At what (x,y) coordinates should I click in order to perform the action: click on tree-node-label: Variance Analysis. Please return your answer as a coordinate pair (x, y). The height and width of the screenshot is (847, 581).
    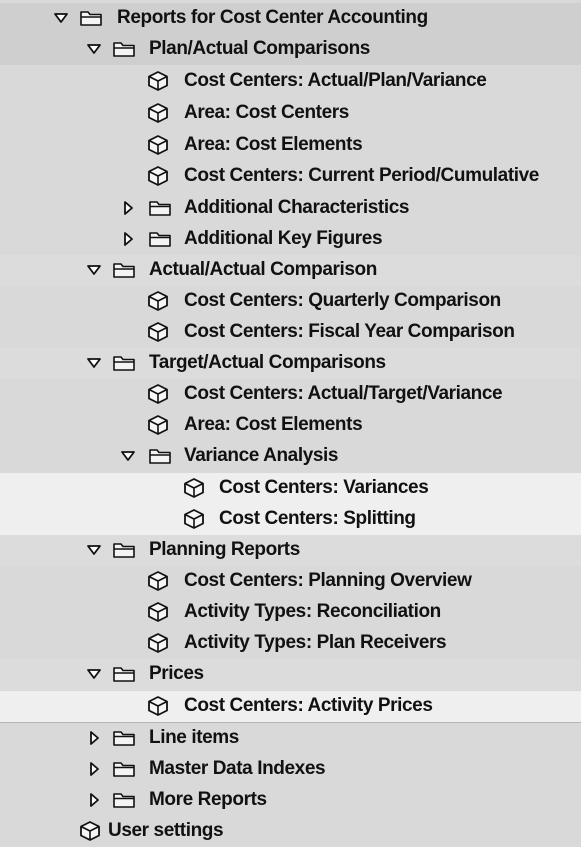
    Looking at the image, I should click on (261, 455).